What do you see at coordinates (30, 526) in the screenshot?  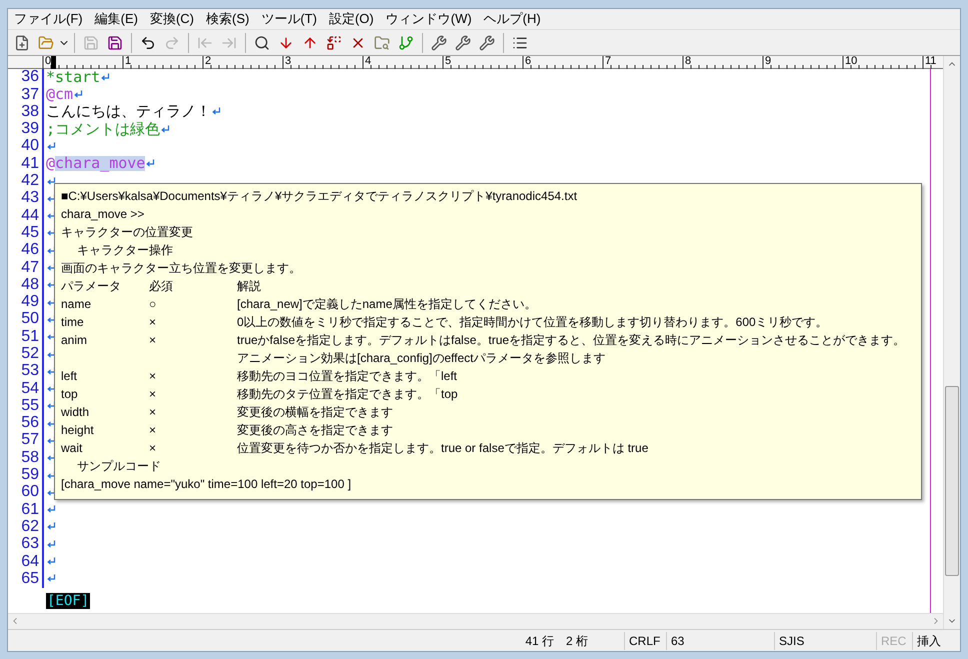 I see `line-number: 62` at bounding box center [30, 526].